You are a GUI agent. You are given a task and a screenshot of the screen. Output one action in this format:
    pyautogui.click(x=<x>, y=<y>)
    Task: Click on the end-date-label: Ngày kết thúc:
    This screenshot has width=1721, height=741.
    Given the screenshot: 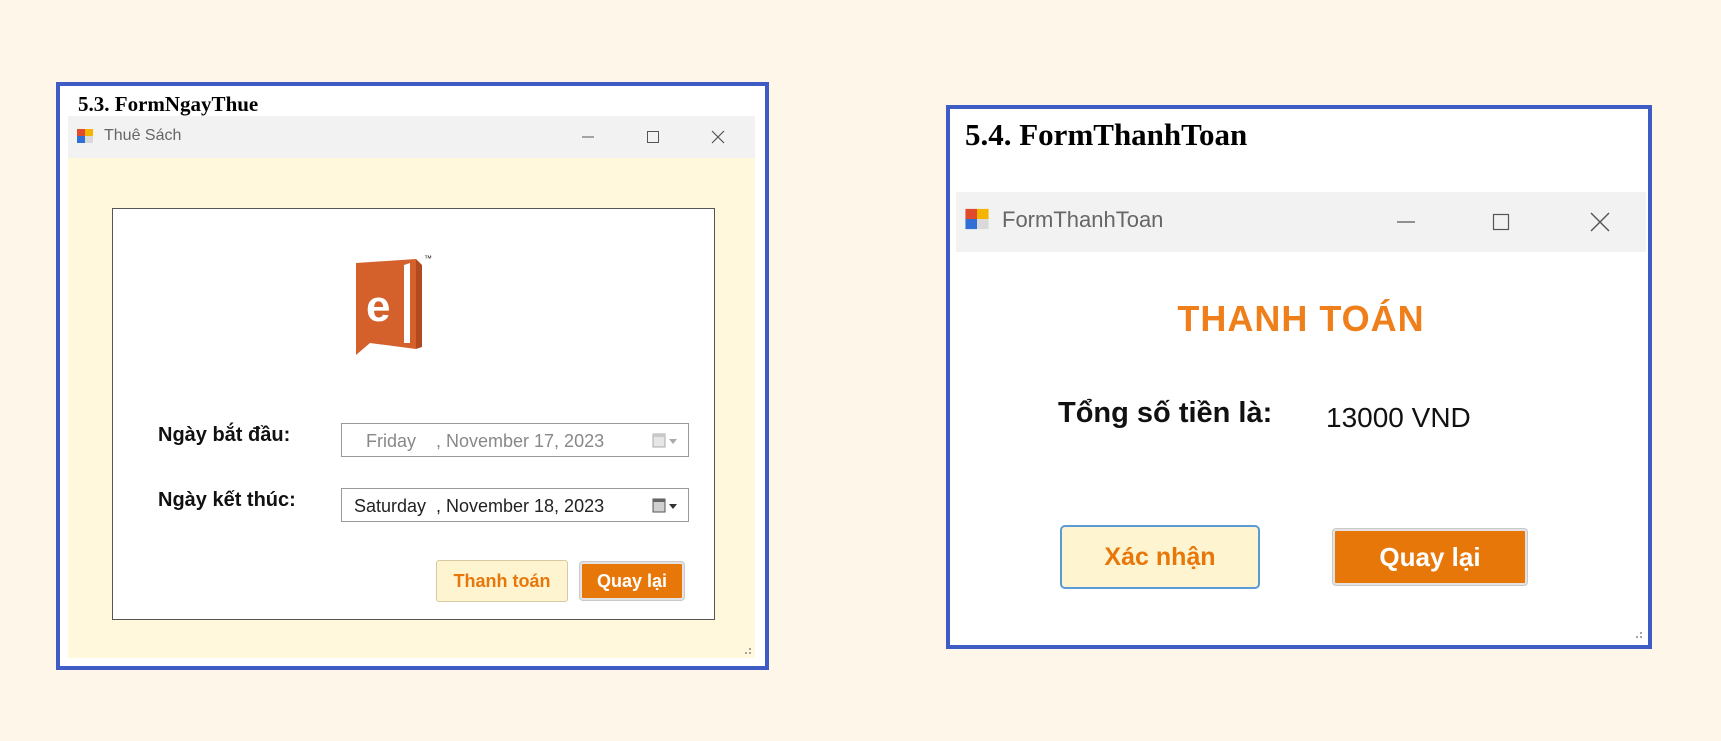 What is the action you would take?
    pyautogui.click(x=227, y=500)
    